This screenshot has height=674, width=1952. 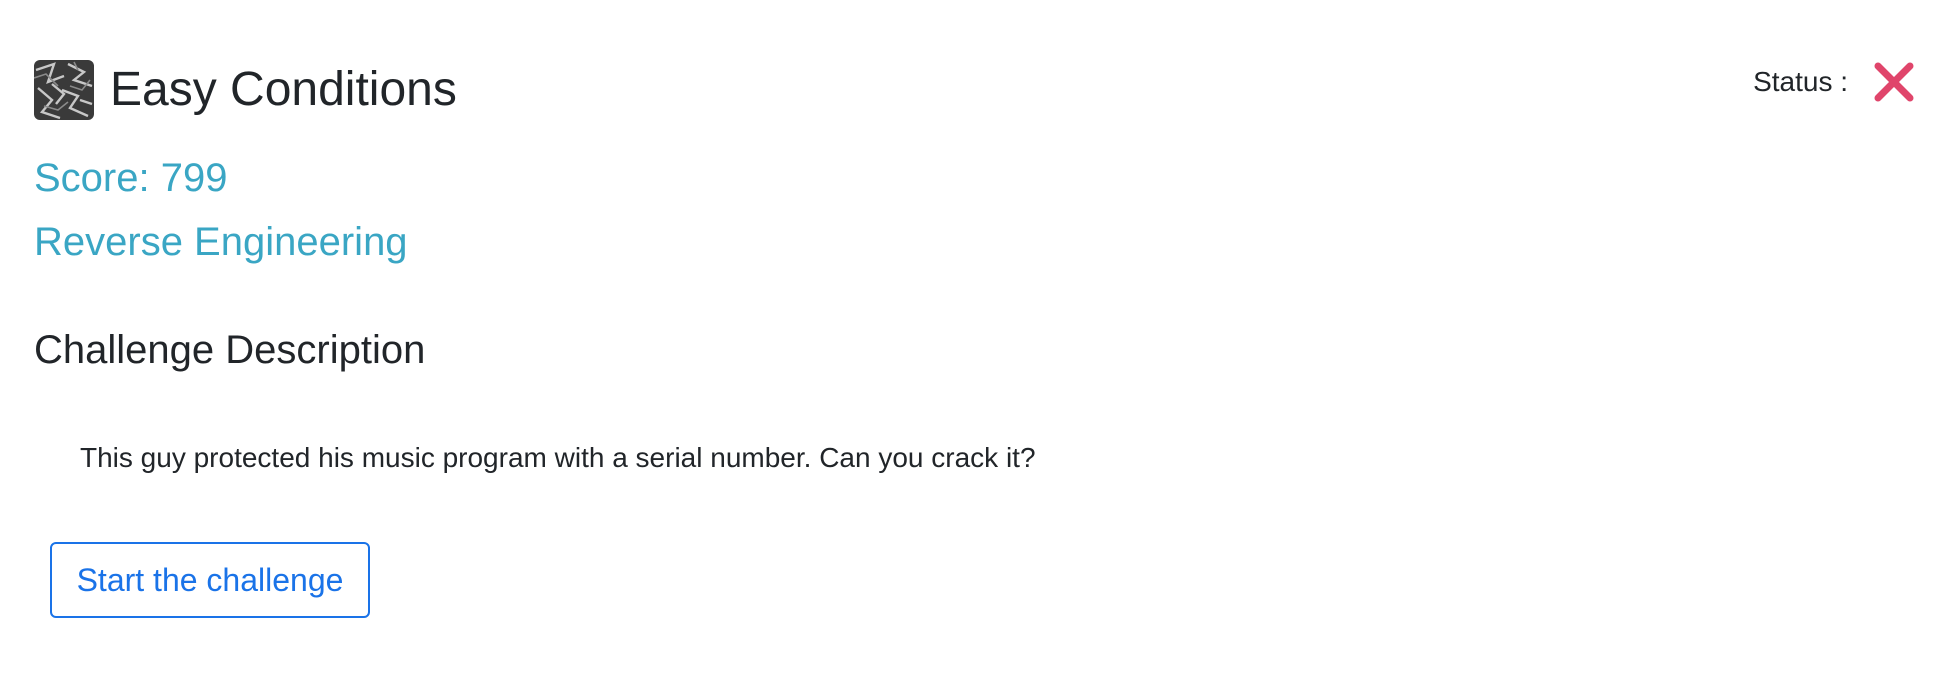 I want to click on description-heading: Challenge Description, so click(x=230, y=350).